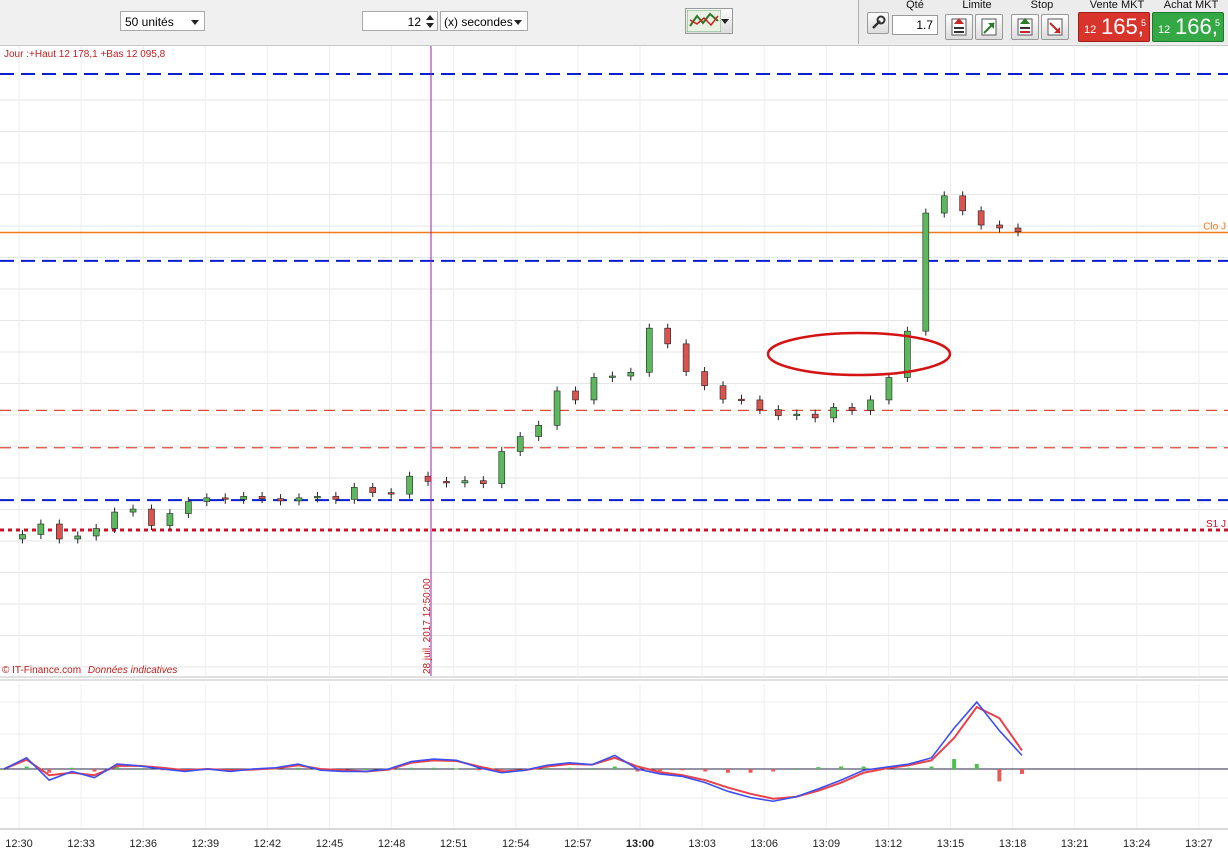 This screenshot has width=1228, height=854. I want to click on time-tick-label: 13:15, so click(951, 844).